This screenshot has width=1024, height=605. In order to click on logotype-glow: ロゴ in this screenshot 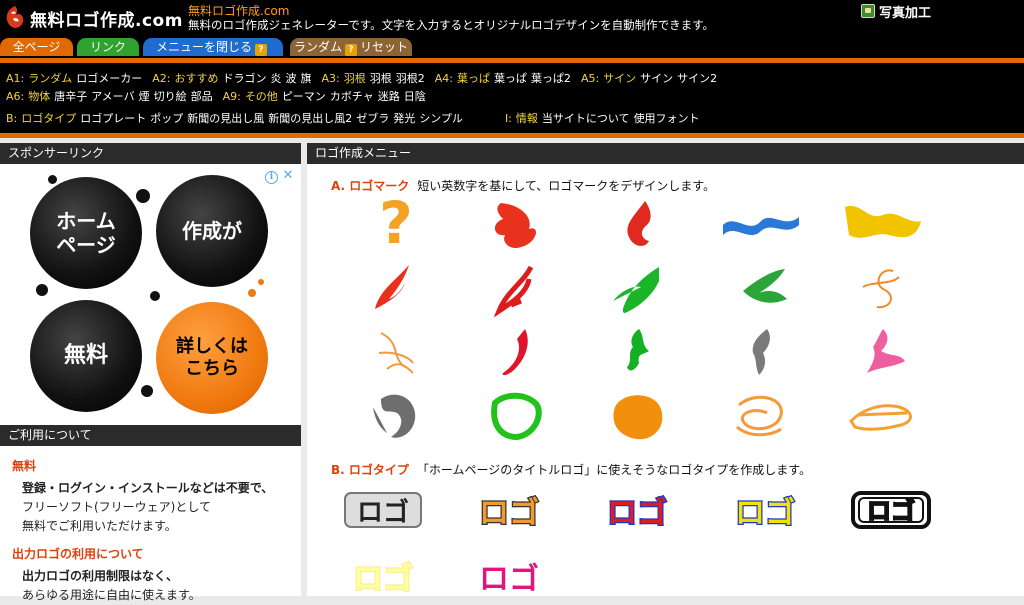, I will do `click(383, 575)`.